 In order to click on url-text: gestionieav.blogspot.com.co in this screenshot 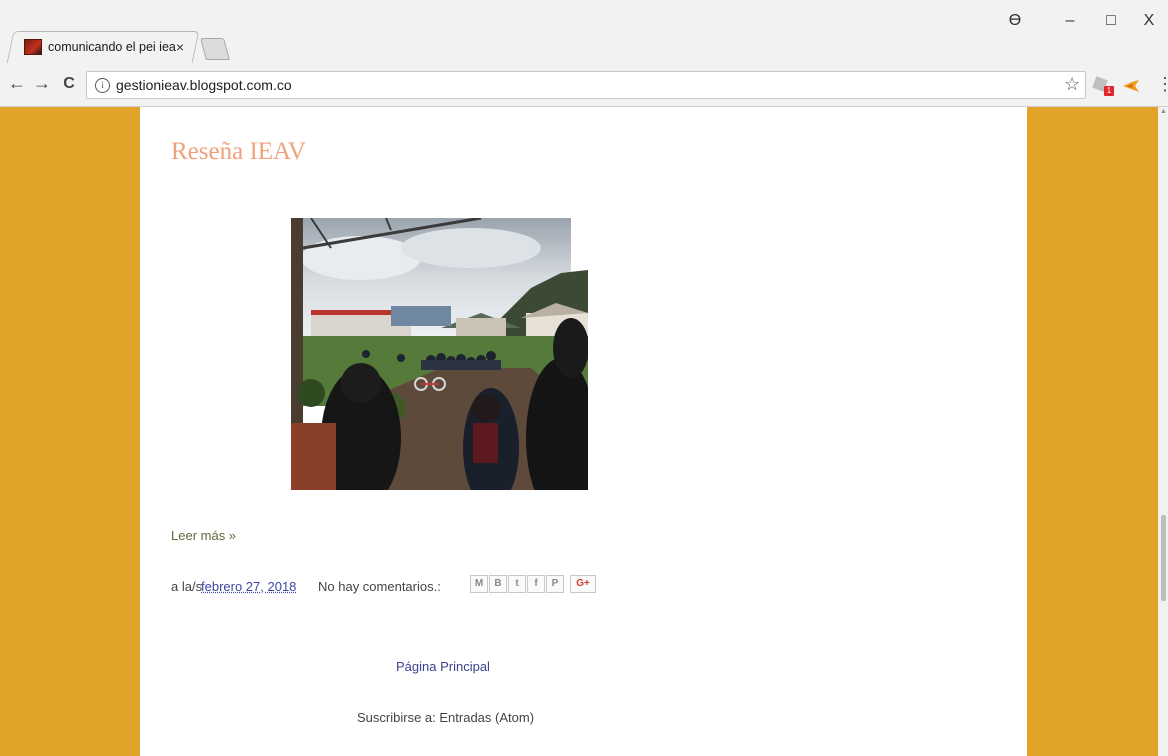, I will do `click(204, 85)`.